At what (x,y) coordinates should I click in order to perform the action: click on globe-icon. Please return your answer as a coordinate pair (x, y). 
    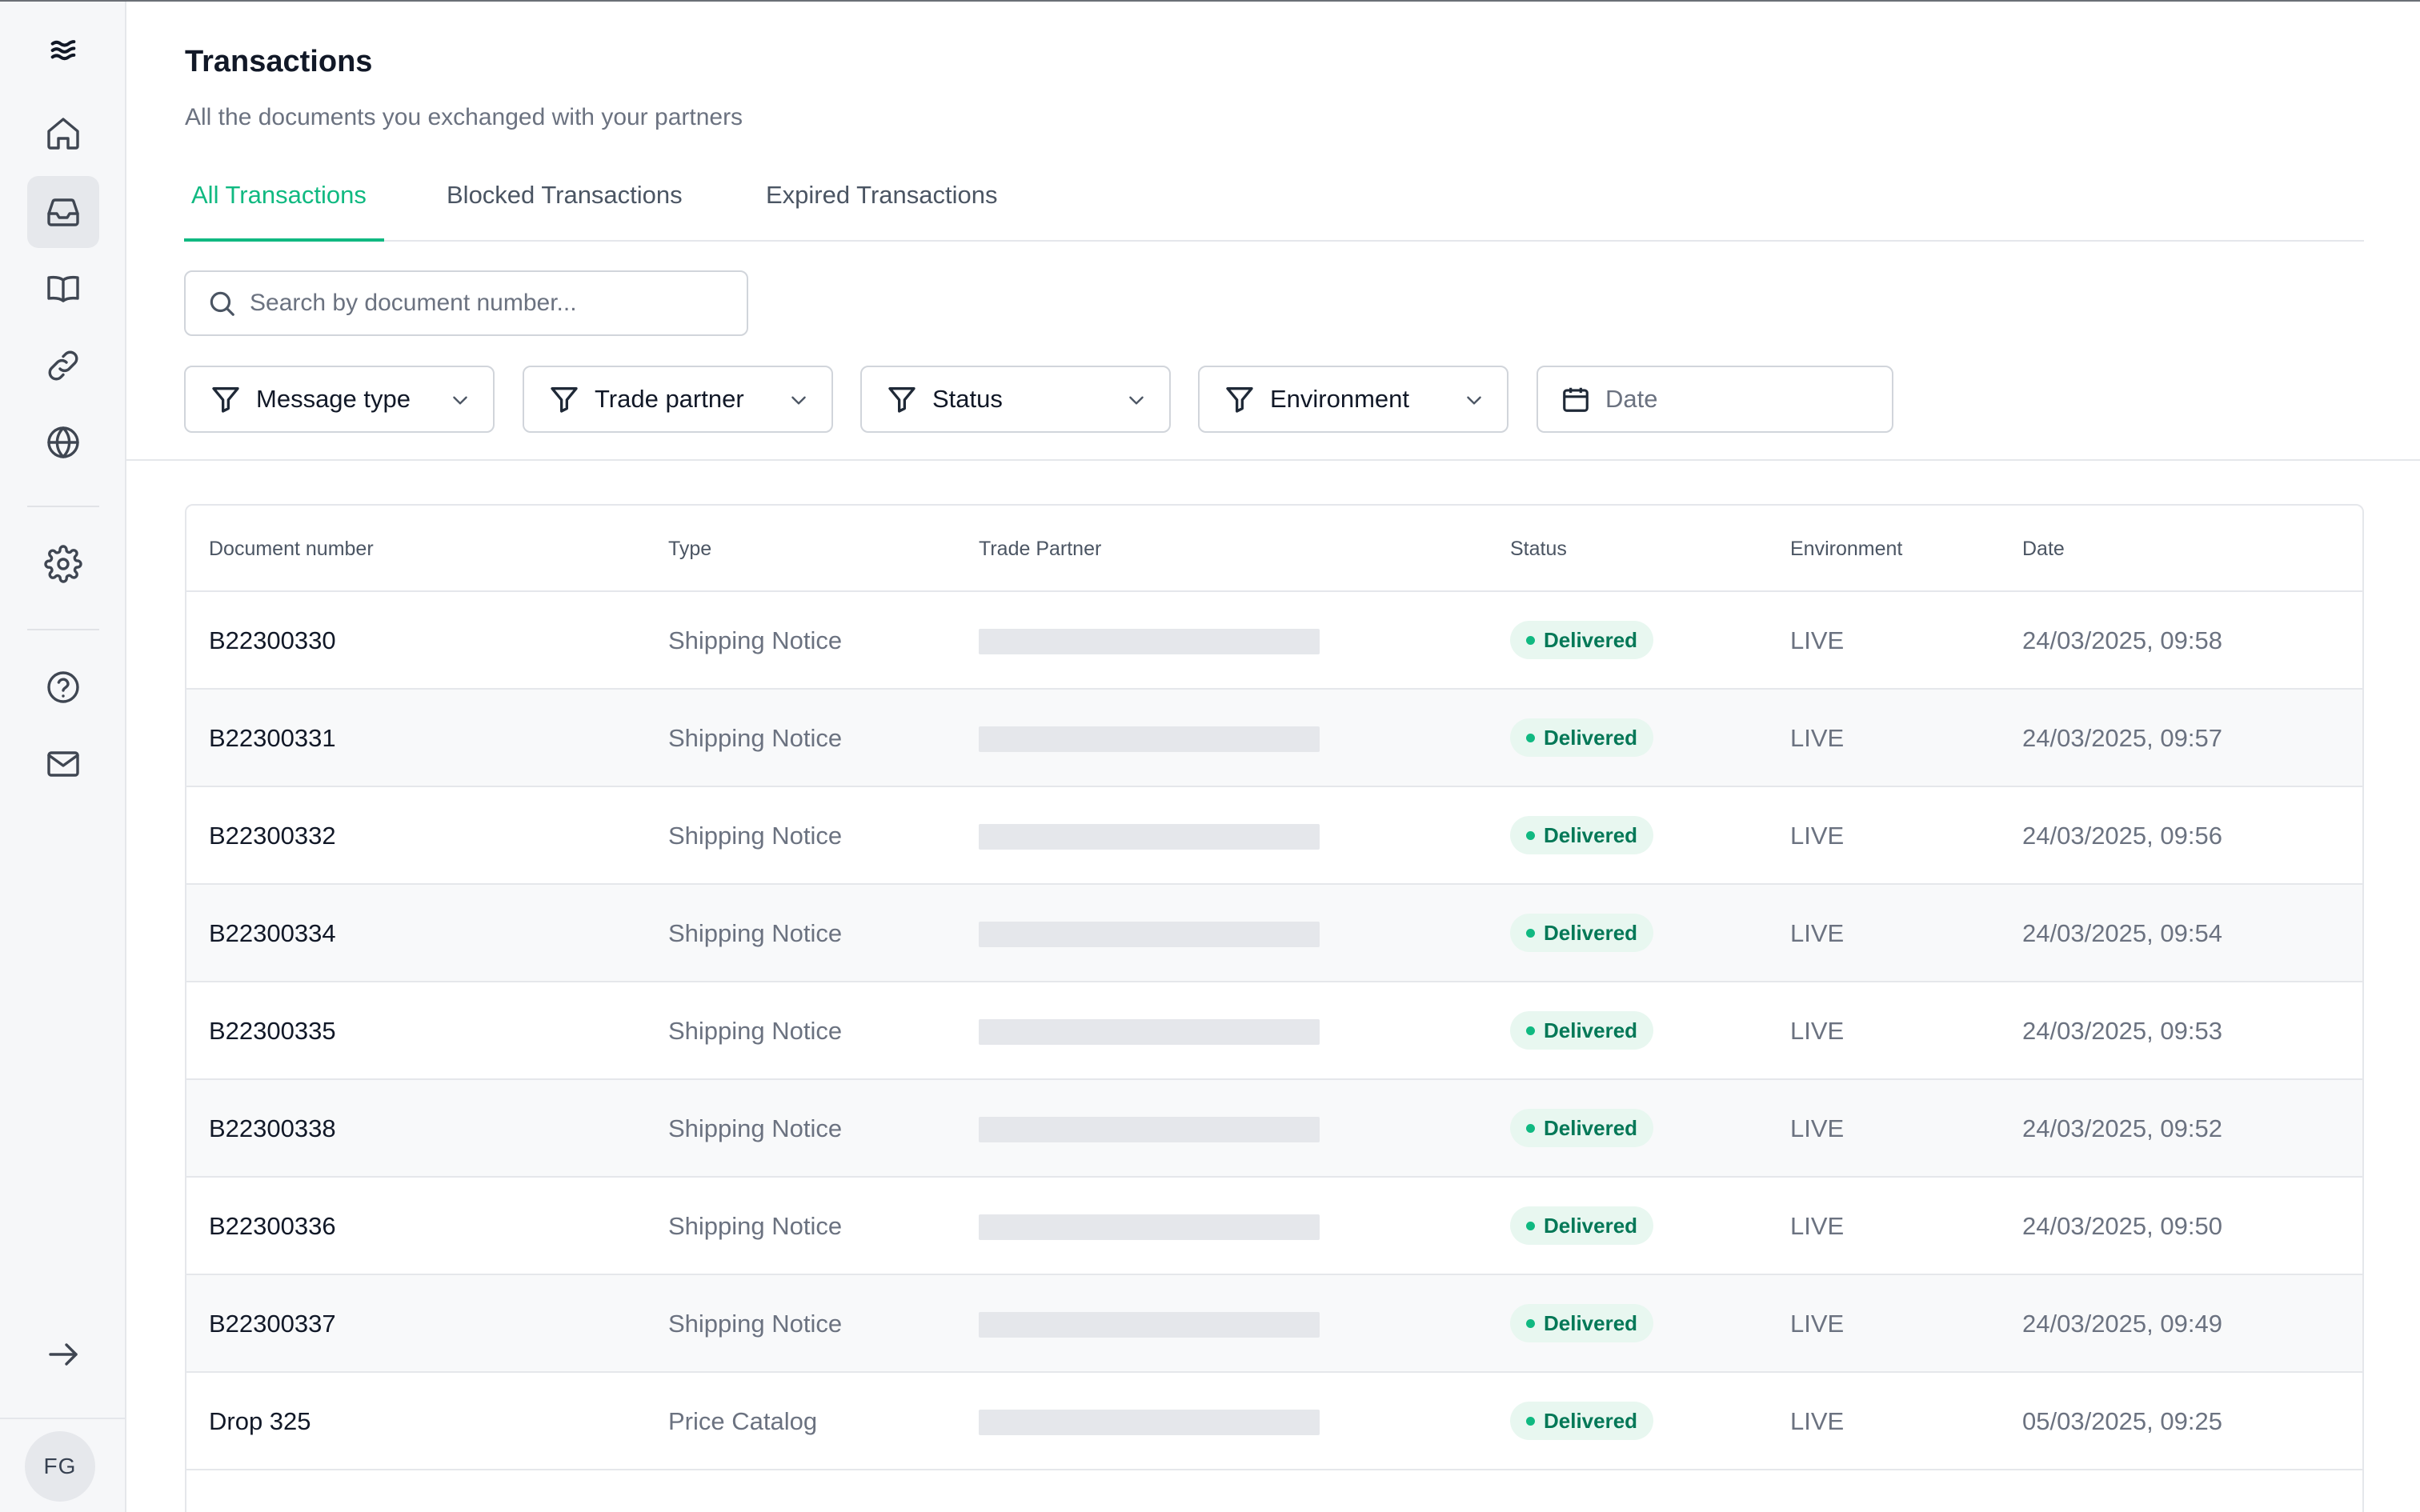
    Looking at the image, I should click on (63, 442).